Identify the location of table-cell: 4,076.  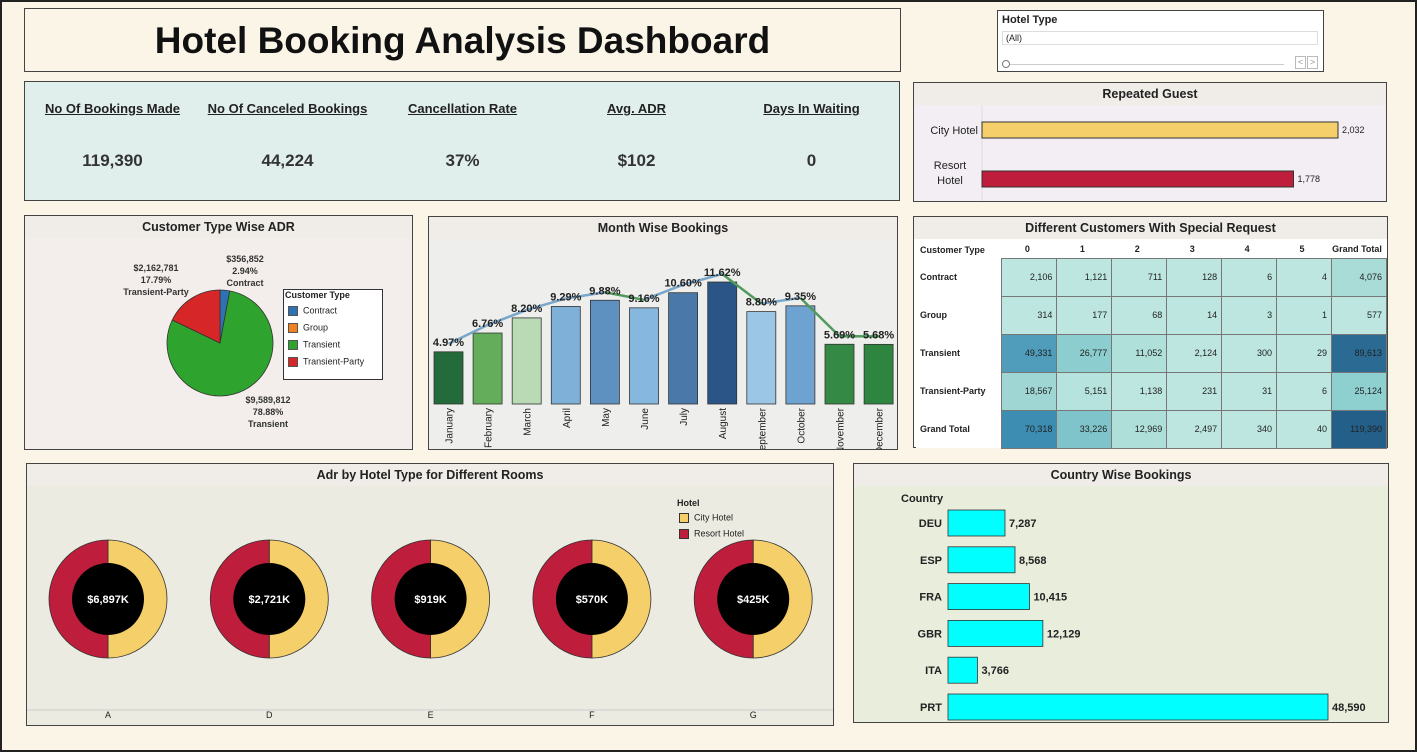
(1359, 277).